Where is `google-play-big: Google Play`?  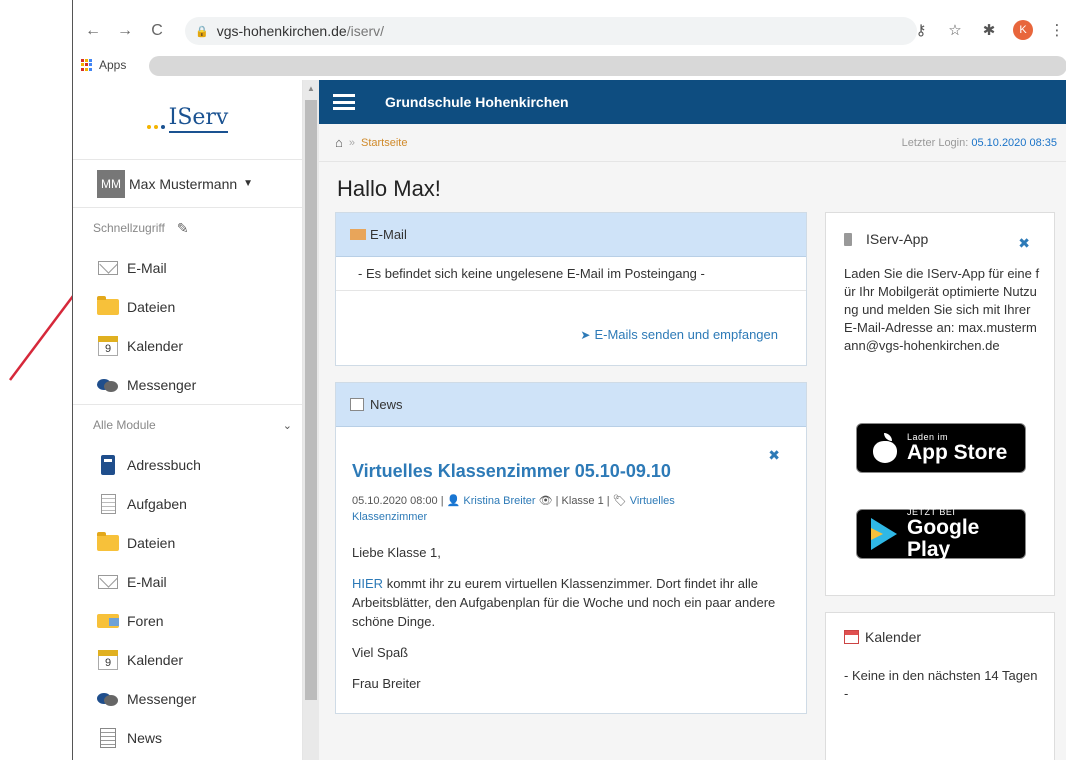 google-play-big: Google Play is located at coordinates (943, 538).